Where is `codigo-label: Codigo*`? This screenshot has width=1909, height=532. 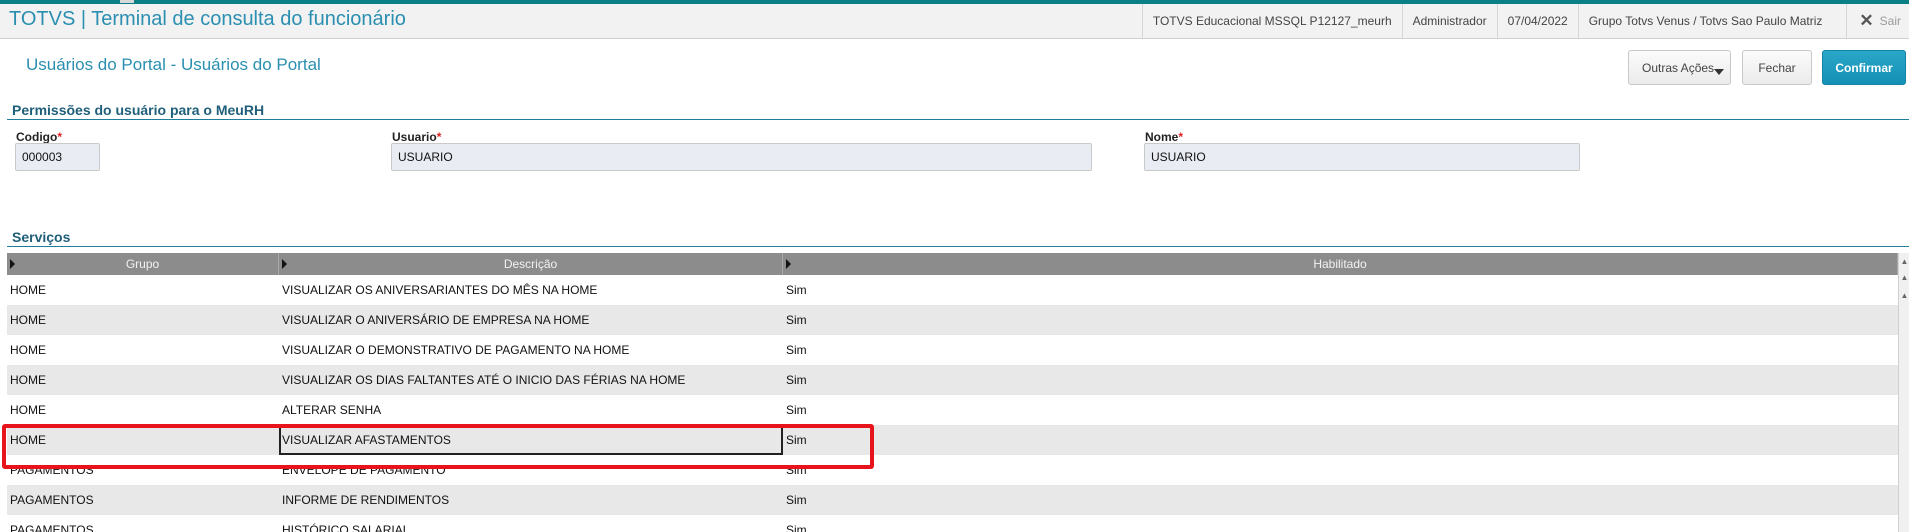
codigo-label: Codigo* is located at coordinates (39, 137).